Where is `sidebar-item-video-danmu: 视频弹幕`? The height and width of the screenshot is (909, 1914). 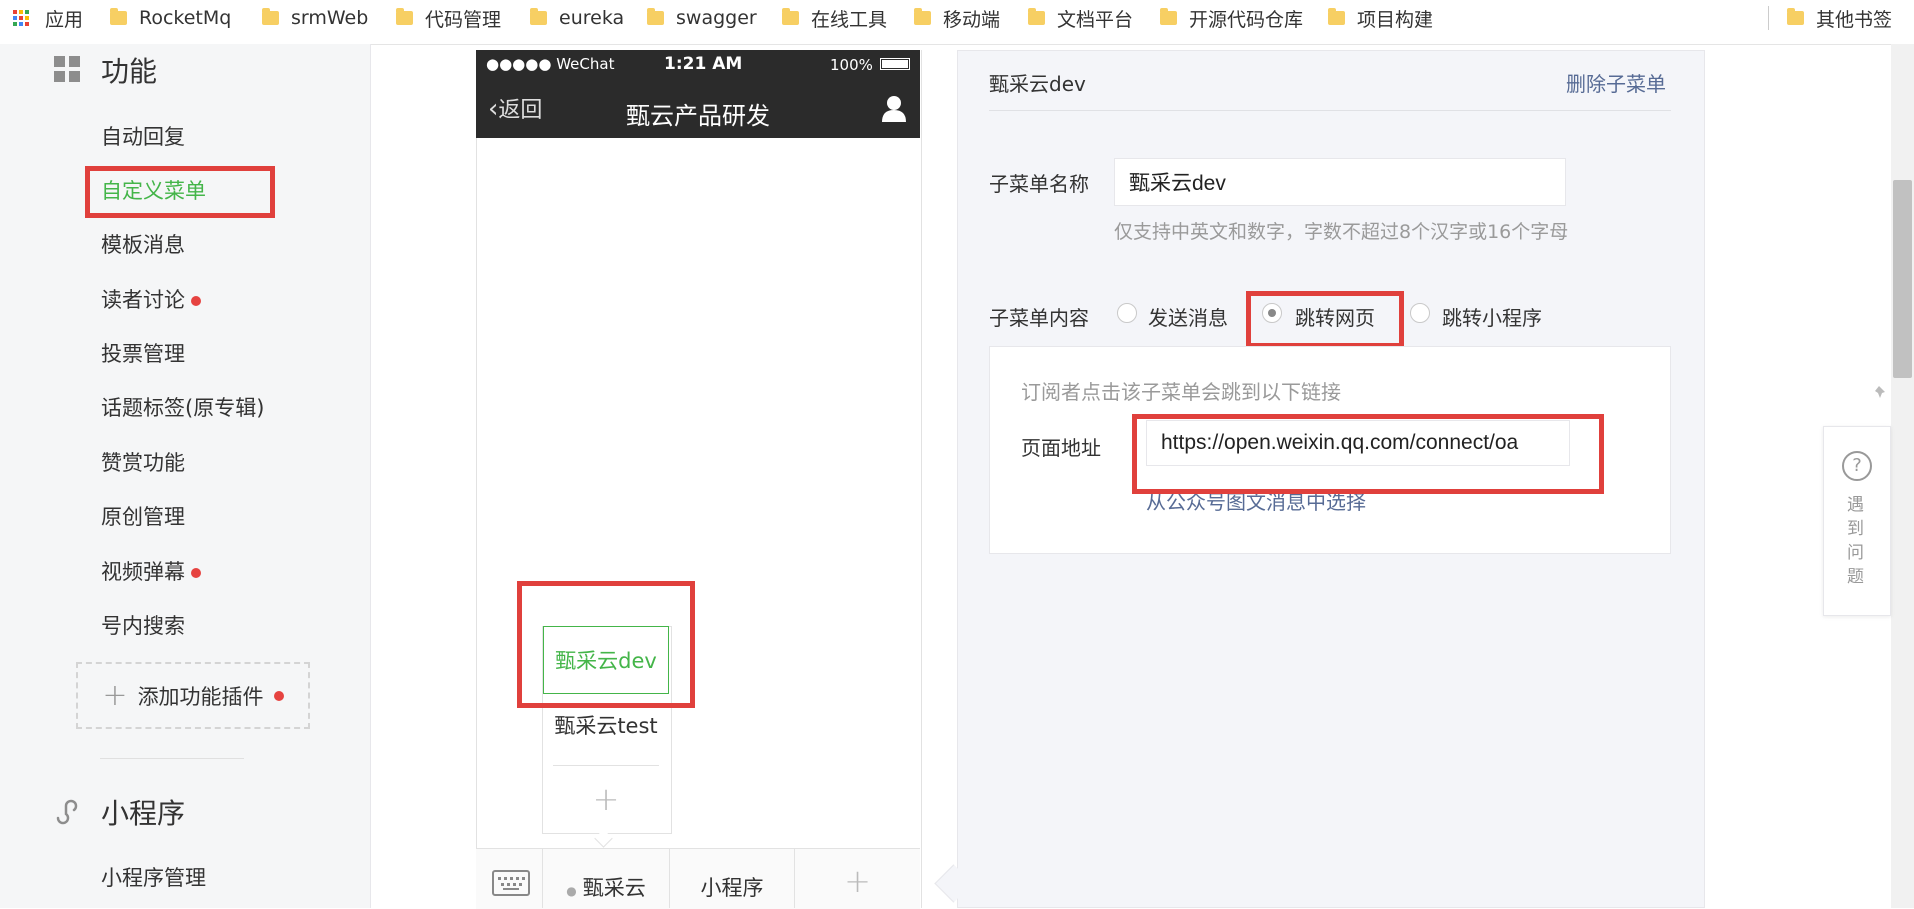
sidebar-item-video-danmu: 视频弹幕 is located at coordinates (151, 571).